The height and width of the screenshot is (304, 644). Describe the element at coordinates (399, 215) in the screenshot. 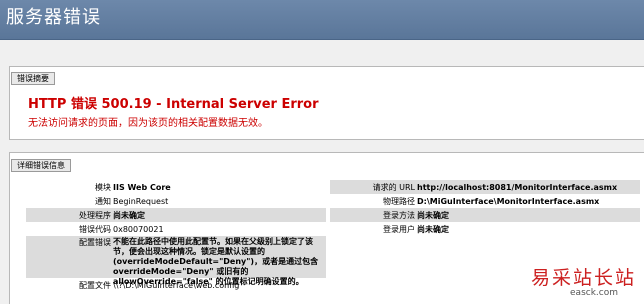

I see `logon-method-label: 登录方法` at that location.